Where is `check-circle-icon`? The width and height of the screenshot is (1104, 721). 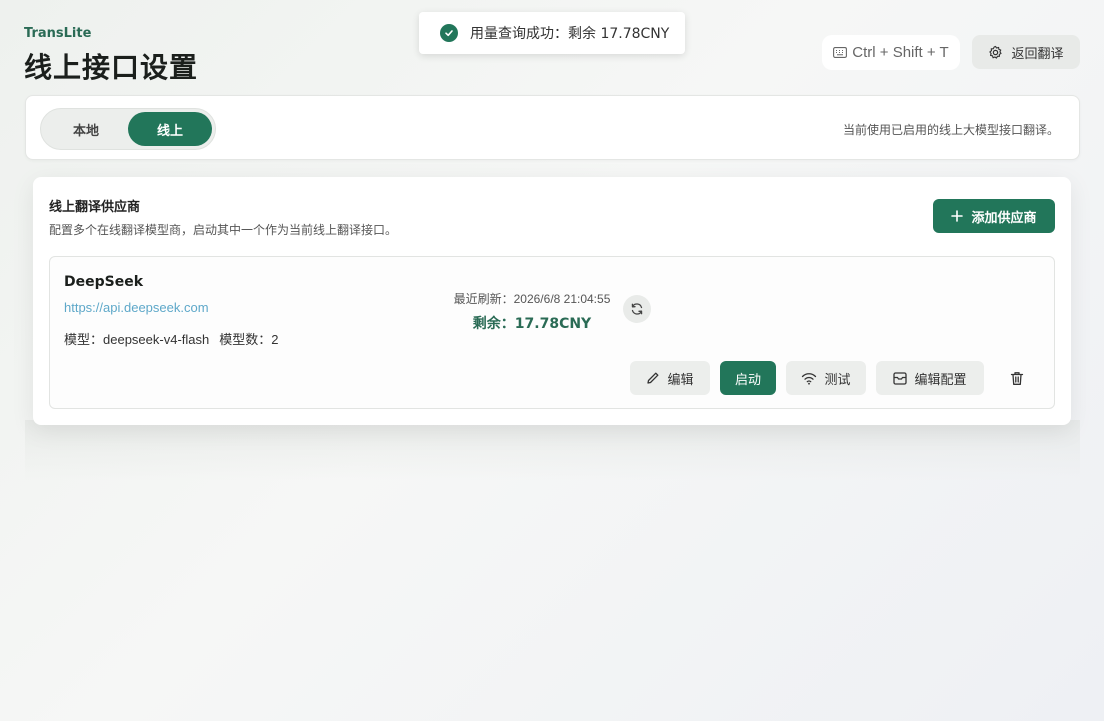 check-circle-icon is located at coordinates (449, 33).